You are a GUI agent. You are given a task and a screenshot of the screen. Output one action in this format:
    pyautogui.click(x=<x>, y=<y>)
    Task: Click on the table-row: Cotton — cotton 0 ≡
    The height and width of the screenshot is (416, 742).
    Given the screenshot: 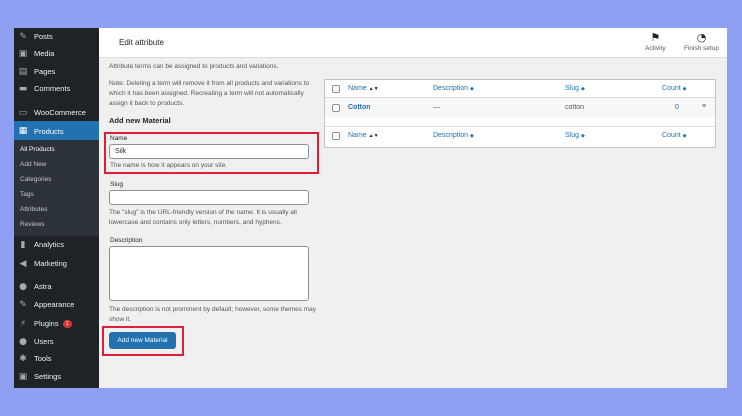 What is the action you would take?
    pyautogui.click(x=520, y=107)
    